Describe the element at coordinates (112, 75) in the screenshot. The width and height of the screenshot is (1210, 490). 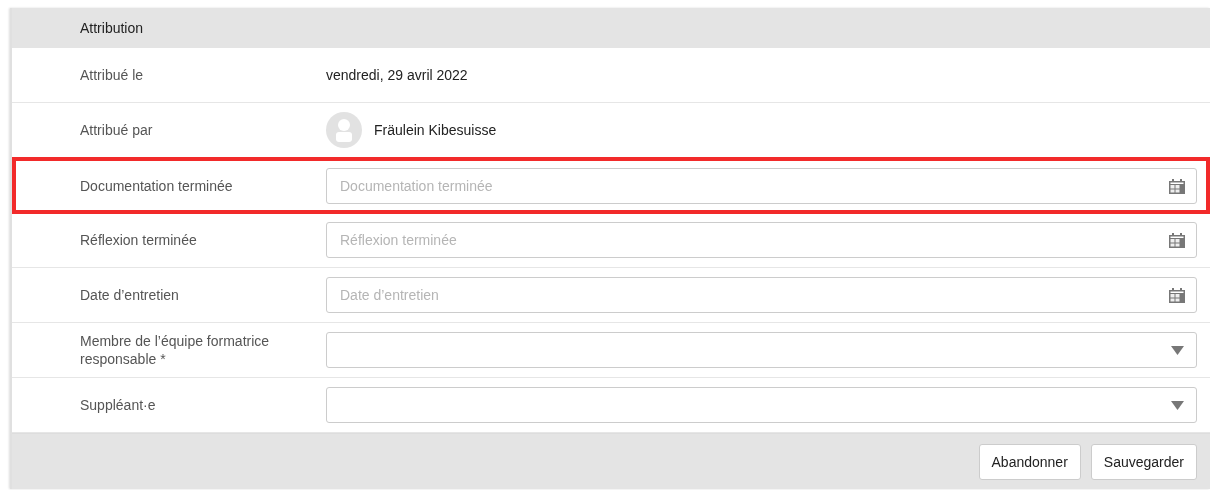
I see `field-label: Attribué le` at that location.